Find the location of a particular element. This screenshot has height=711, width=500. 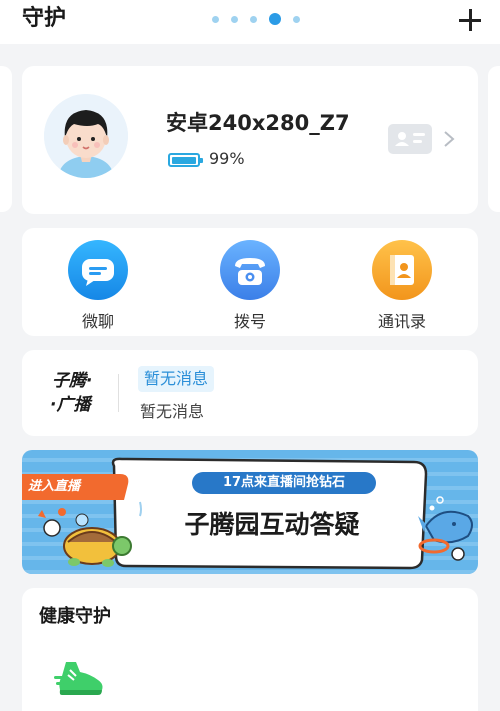

logo-line-1: 子腾· is located at coordinates (72, 381).